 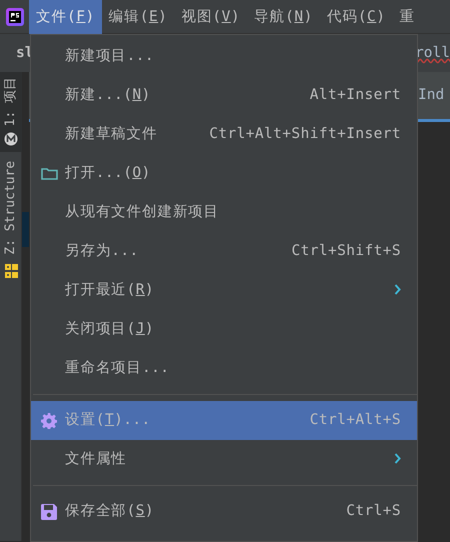 What do you see at coordinates (356, 17) in the screenshot?
I see `menu-item: 代码(C)` at bounding box center [356, 17].